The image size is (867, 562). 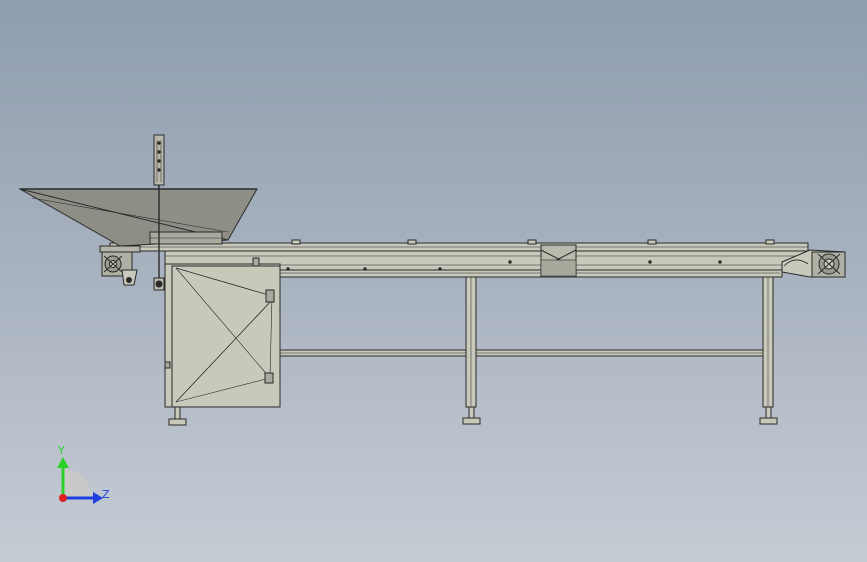 I want to click on triad-quadrant, so click(x=77, y=483).